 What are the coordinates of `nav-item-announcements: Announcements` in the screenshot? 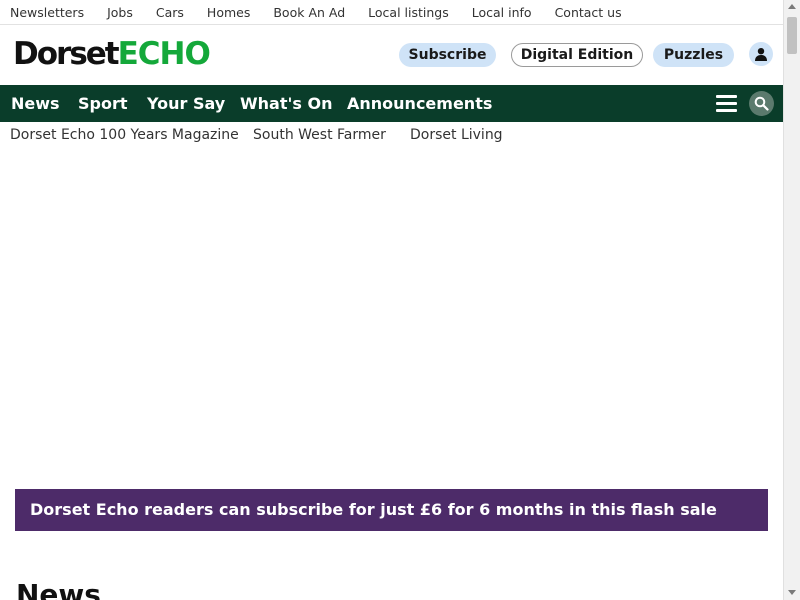 It's located at (419, 103).